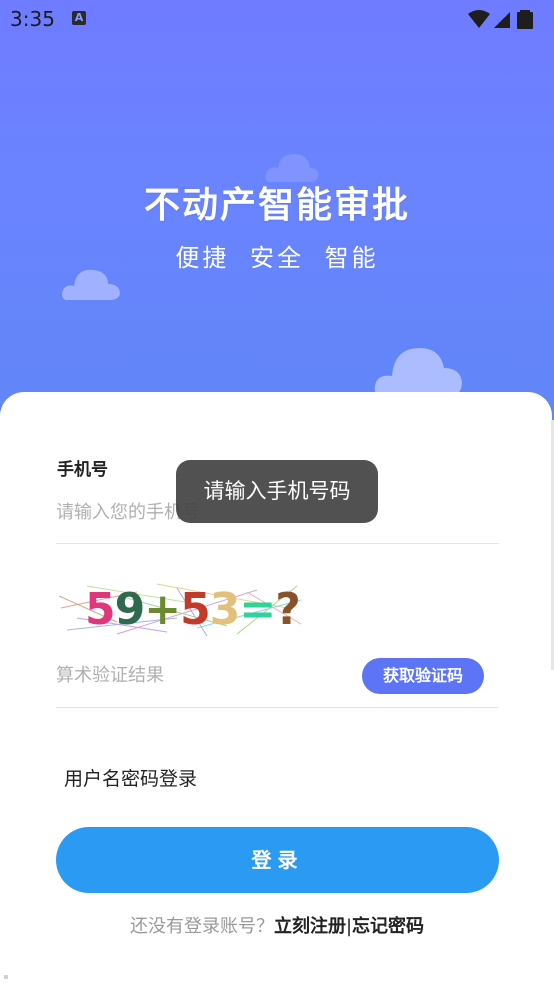  I want to click on corner-mark, so click(6, 977).